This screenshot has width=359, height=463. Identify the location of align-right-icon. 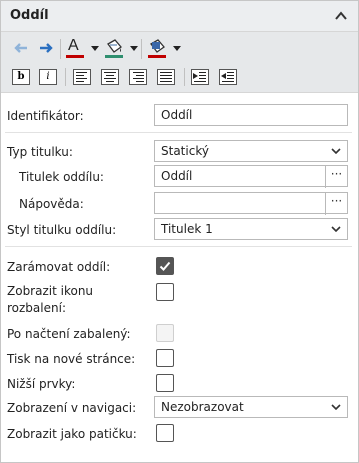
(138, 77).